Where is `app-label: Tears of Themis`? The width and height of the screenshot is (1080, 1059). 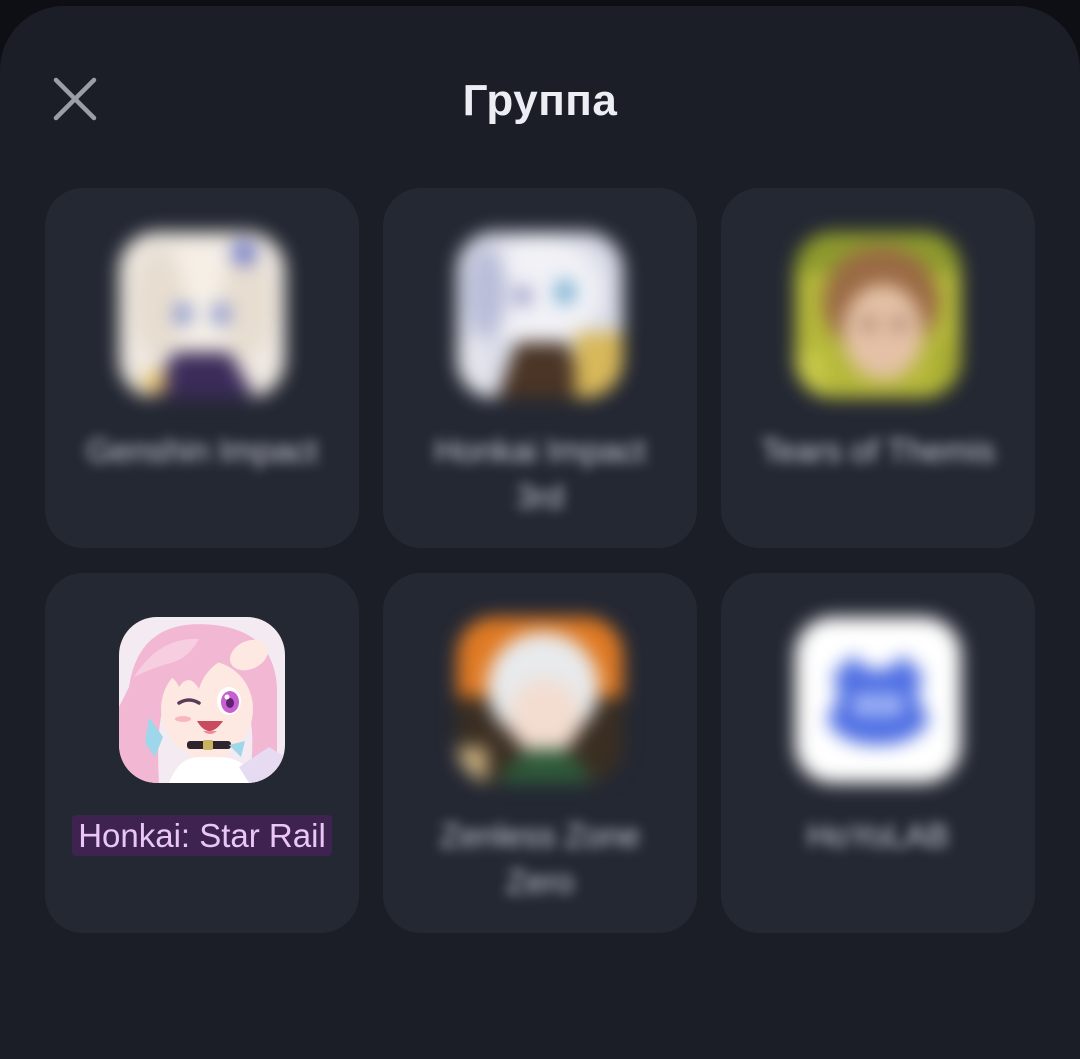
app-label: Tears of Themis is located at coordinates (878, 450).